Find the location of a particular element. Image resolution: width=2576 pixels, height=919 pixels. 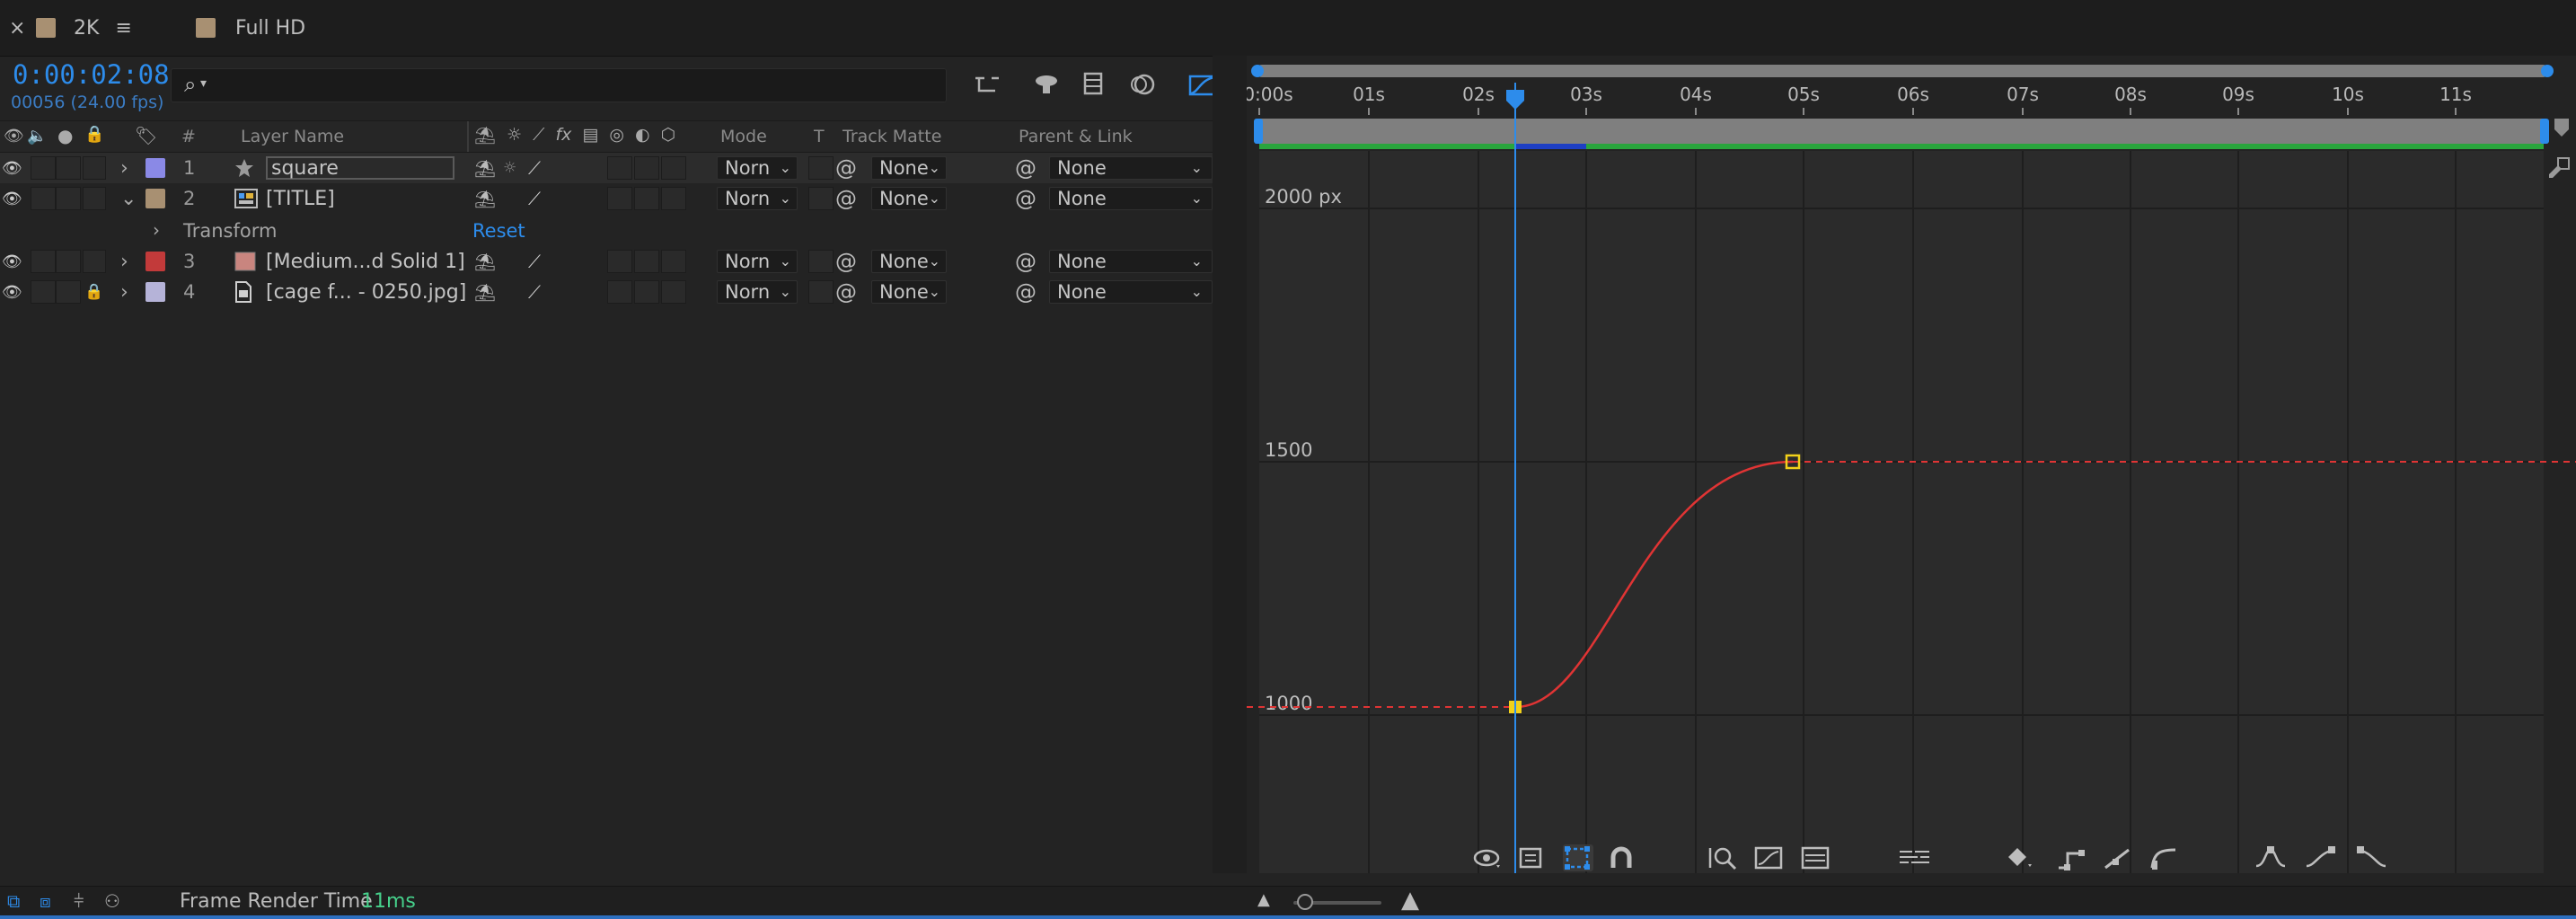

auto-zoom-graph-height-icon is located at coordinates (1723, 857).